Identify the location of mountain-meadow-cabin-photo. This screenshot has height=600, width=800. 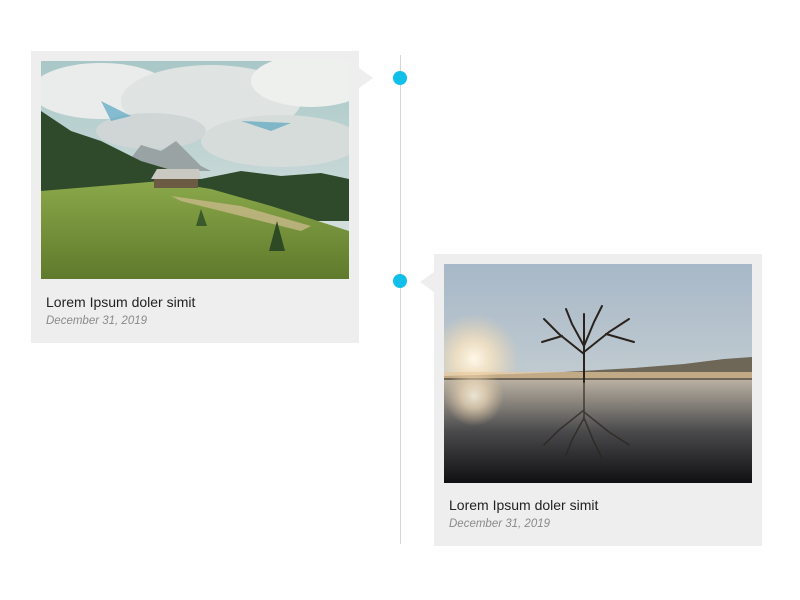
(195, 170).